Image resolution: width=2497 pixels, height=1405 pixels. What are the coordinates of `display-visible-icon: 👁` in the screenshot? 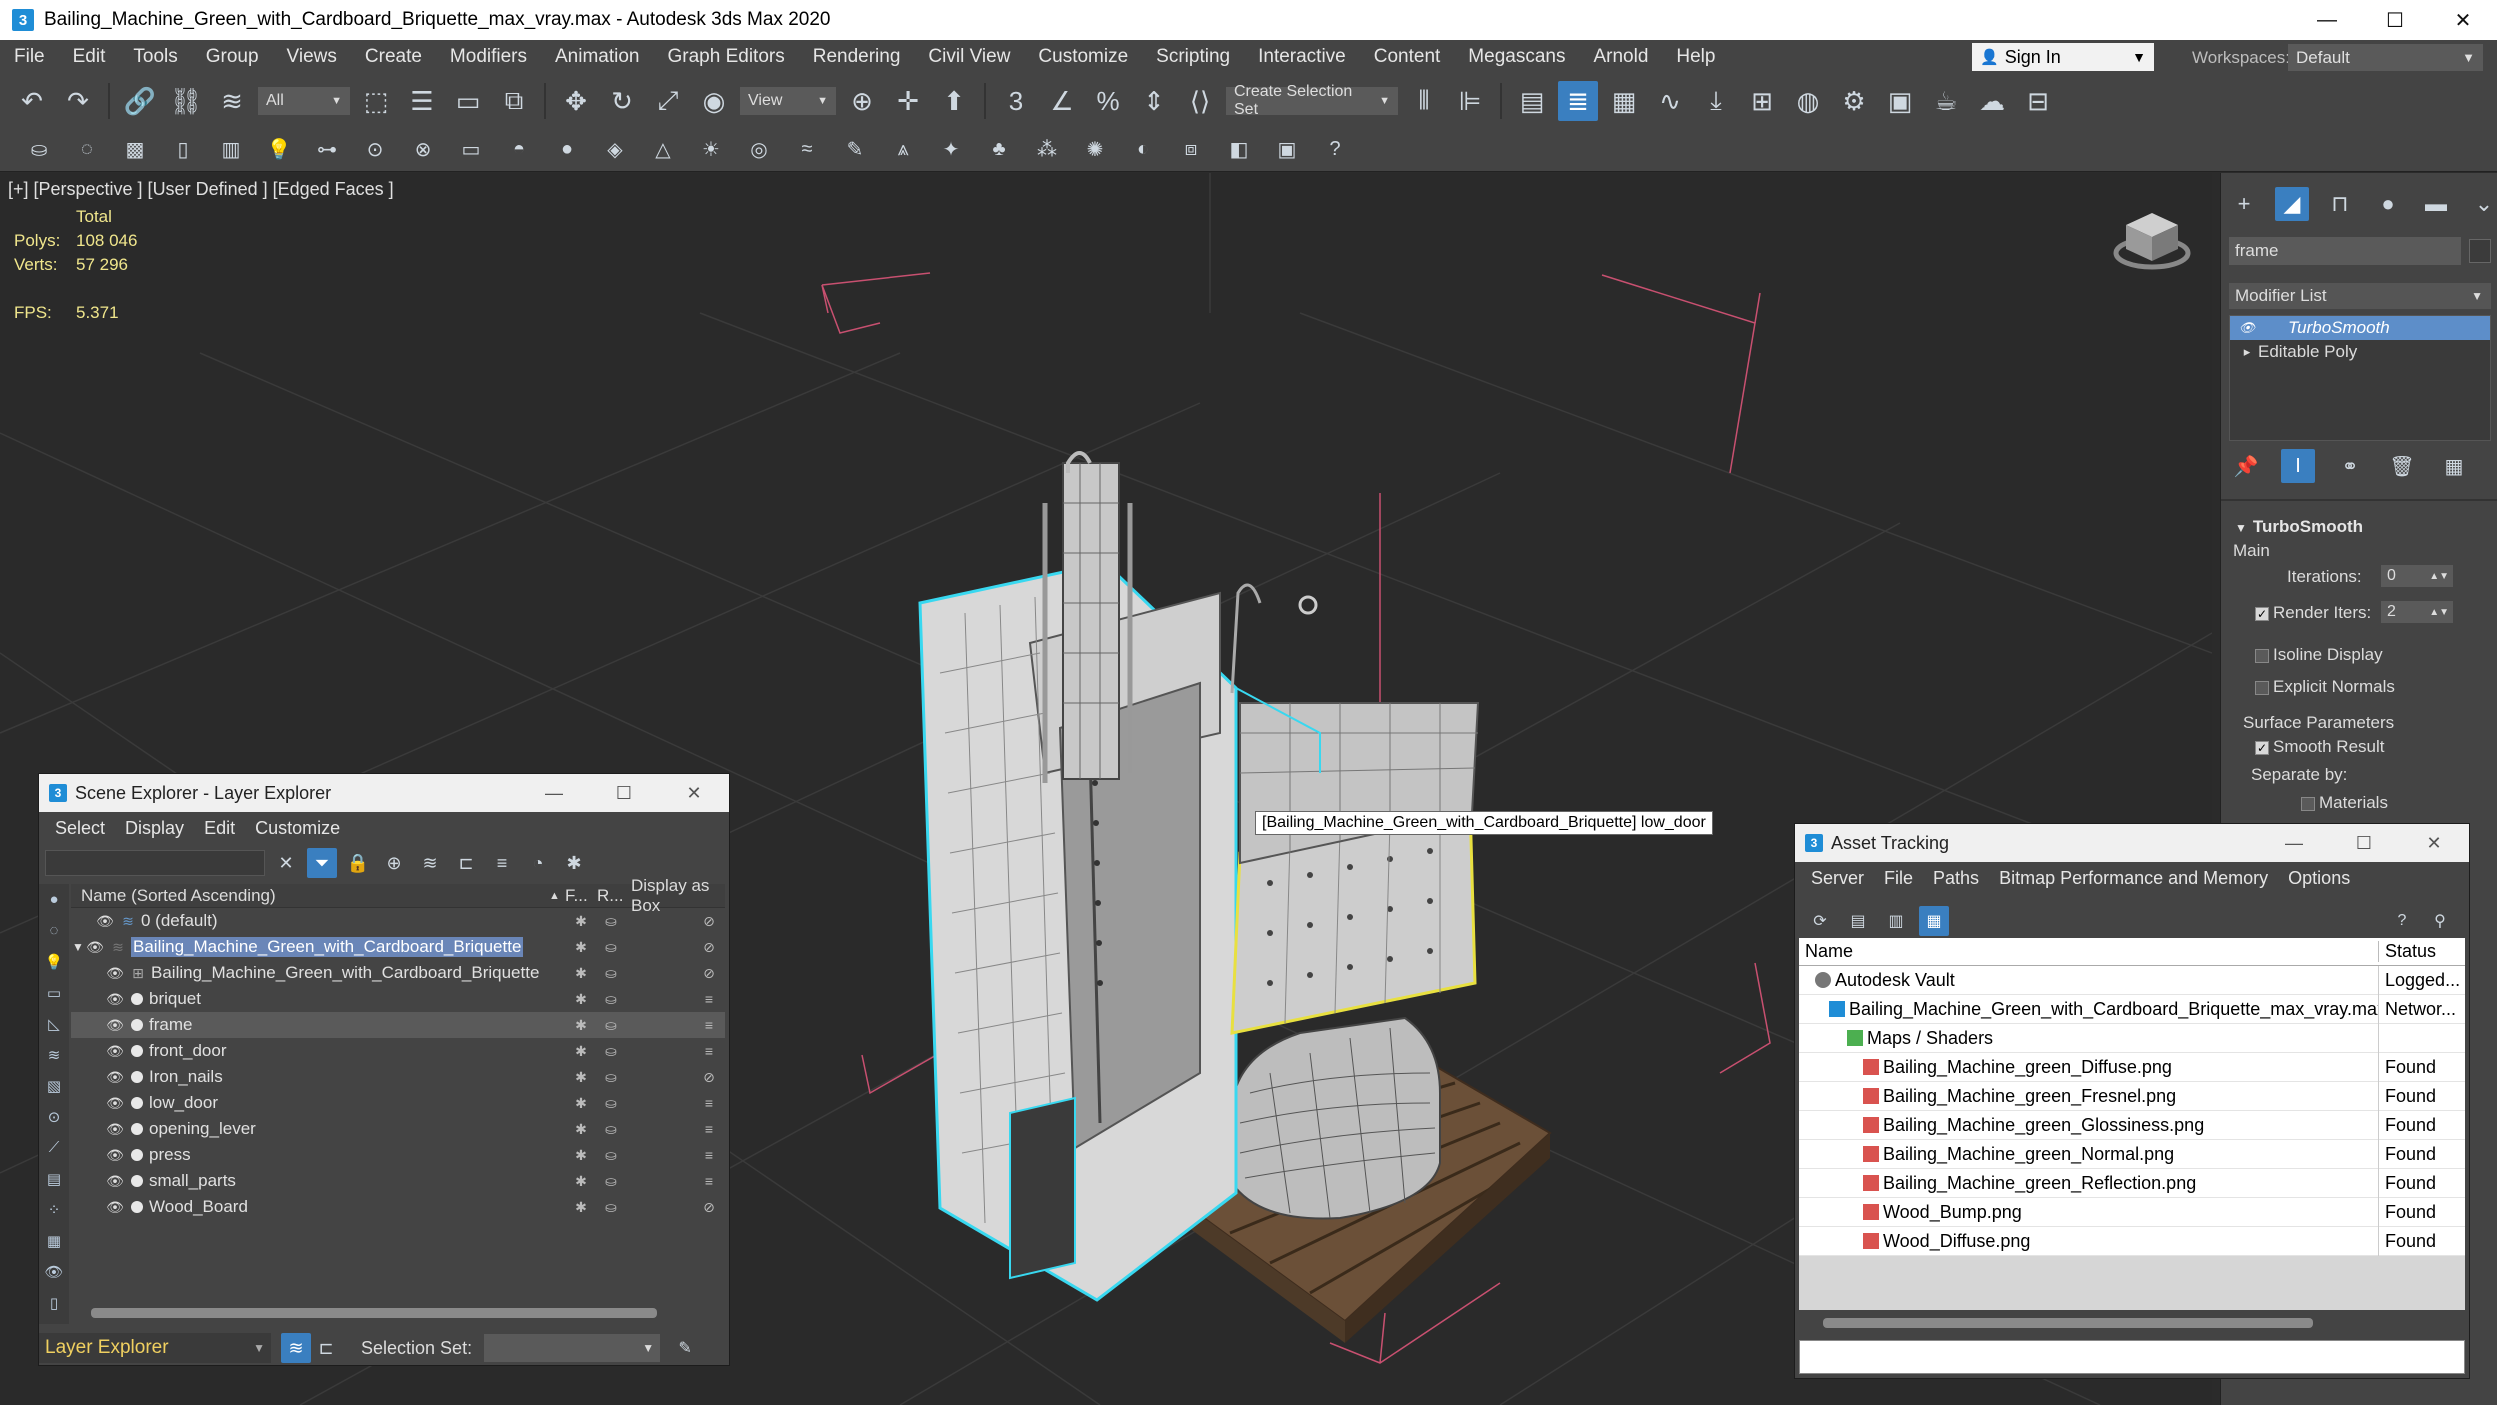 It's located at (54, 1271).